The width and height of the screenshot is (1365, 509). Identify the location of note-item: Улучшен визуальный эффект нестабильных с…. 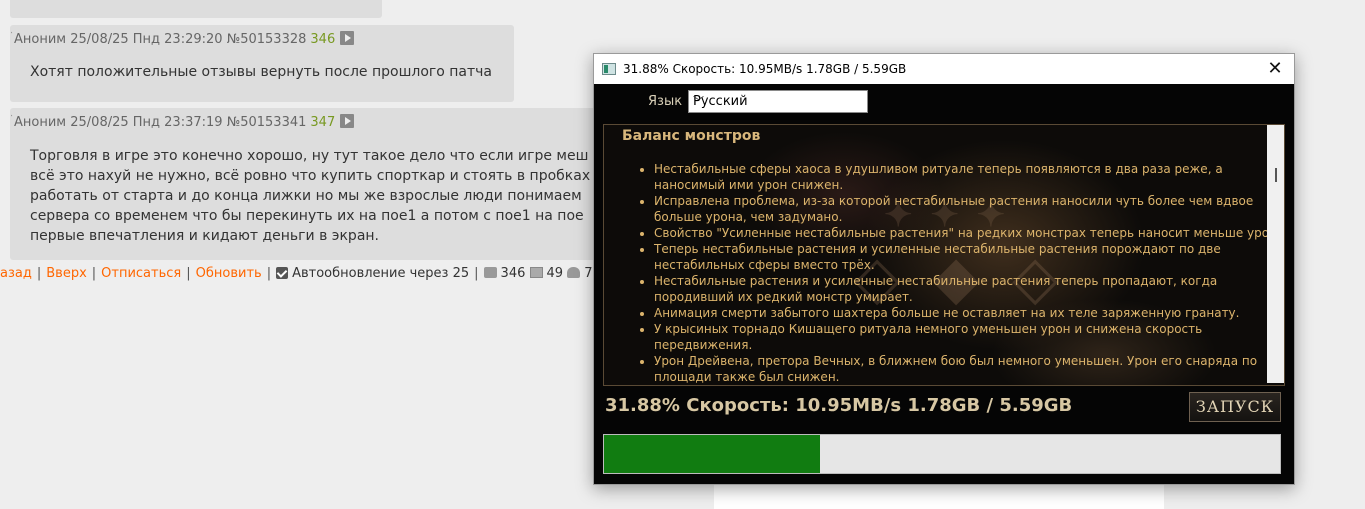
(969, 385).